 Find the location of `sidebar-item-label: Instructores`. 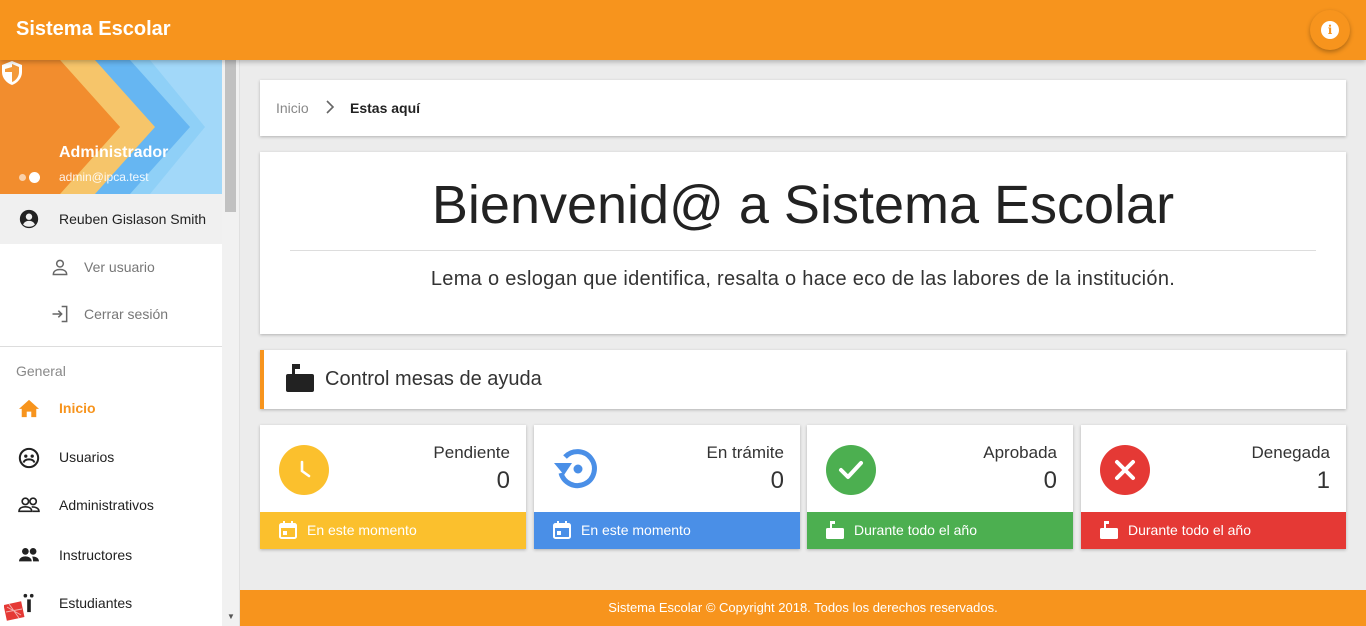

sidebar-item-label: Instructores is located at coordinates (96, 555).